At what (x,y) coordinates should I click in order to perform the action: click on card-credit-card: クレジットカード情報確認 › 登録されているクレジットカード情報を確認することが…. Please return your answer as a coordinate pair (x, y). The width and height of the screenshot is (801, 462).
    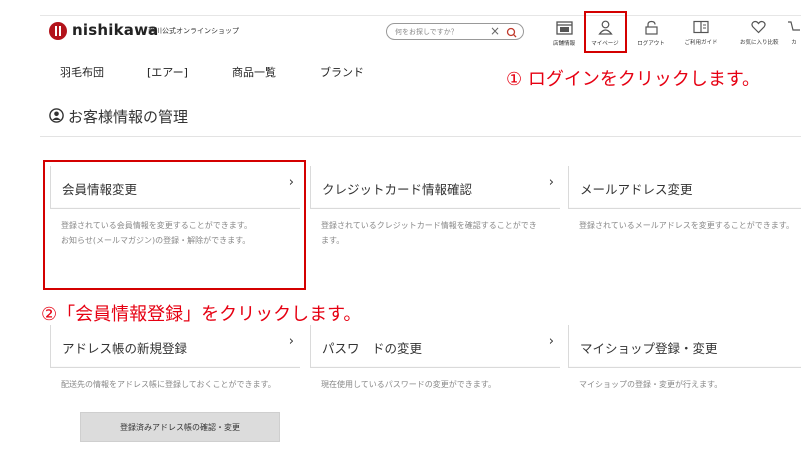
    Looking at the image, I should click on (435, 207).